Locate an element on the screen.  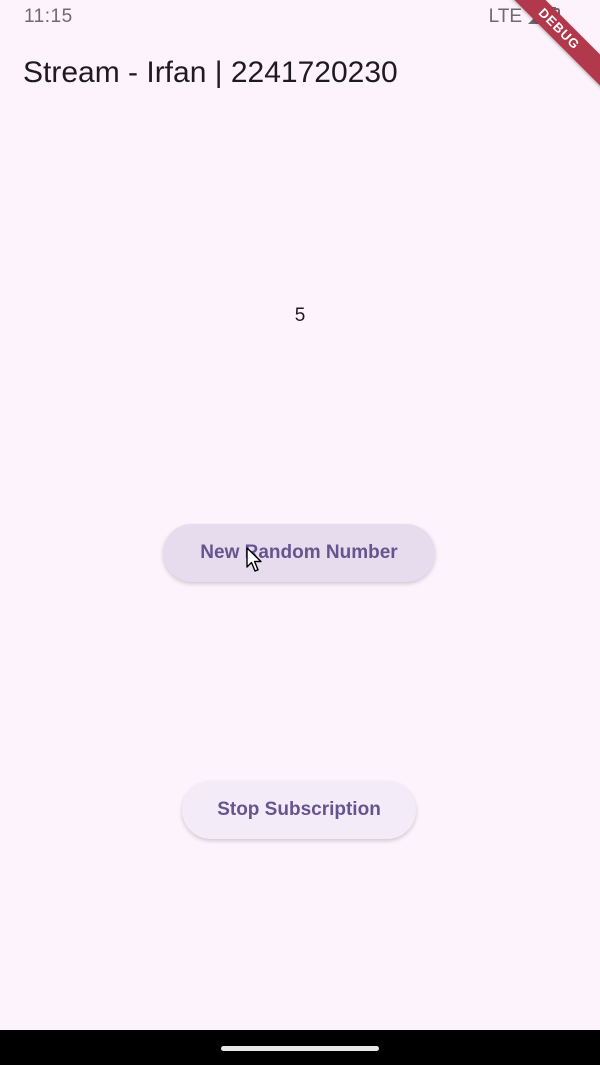
random-number-value: 5 is located at coordinates (300, 315).